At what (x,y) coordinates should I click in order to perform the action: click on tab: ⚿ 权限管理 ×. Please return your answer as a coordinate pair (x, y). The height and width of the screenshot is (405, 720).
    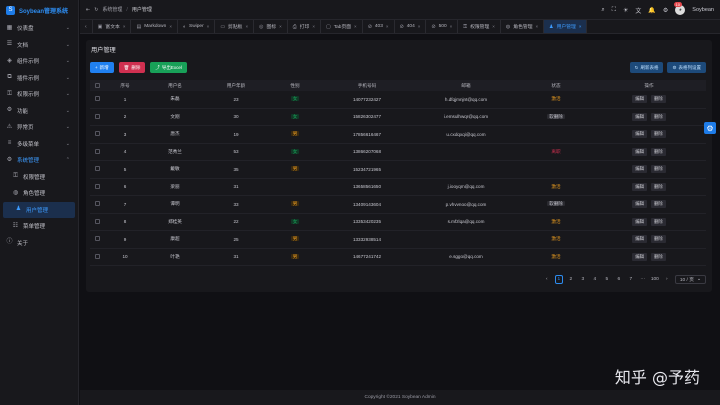
    Looking at the image, I should click on (479, 26).